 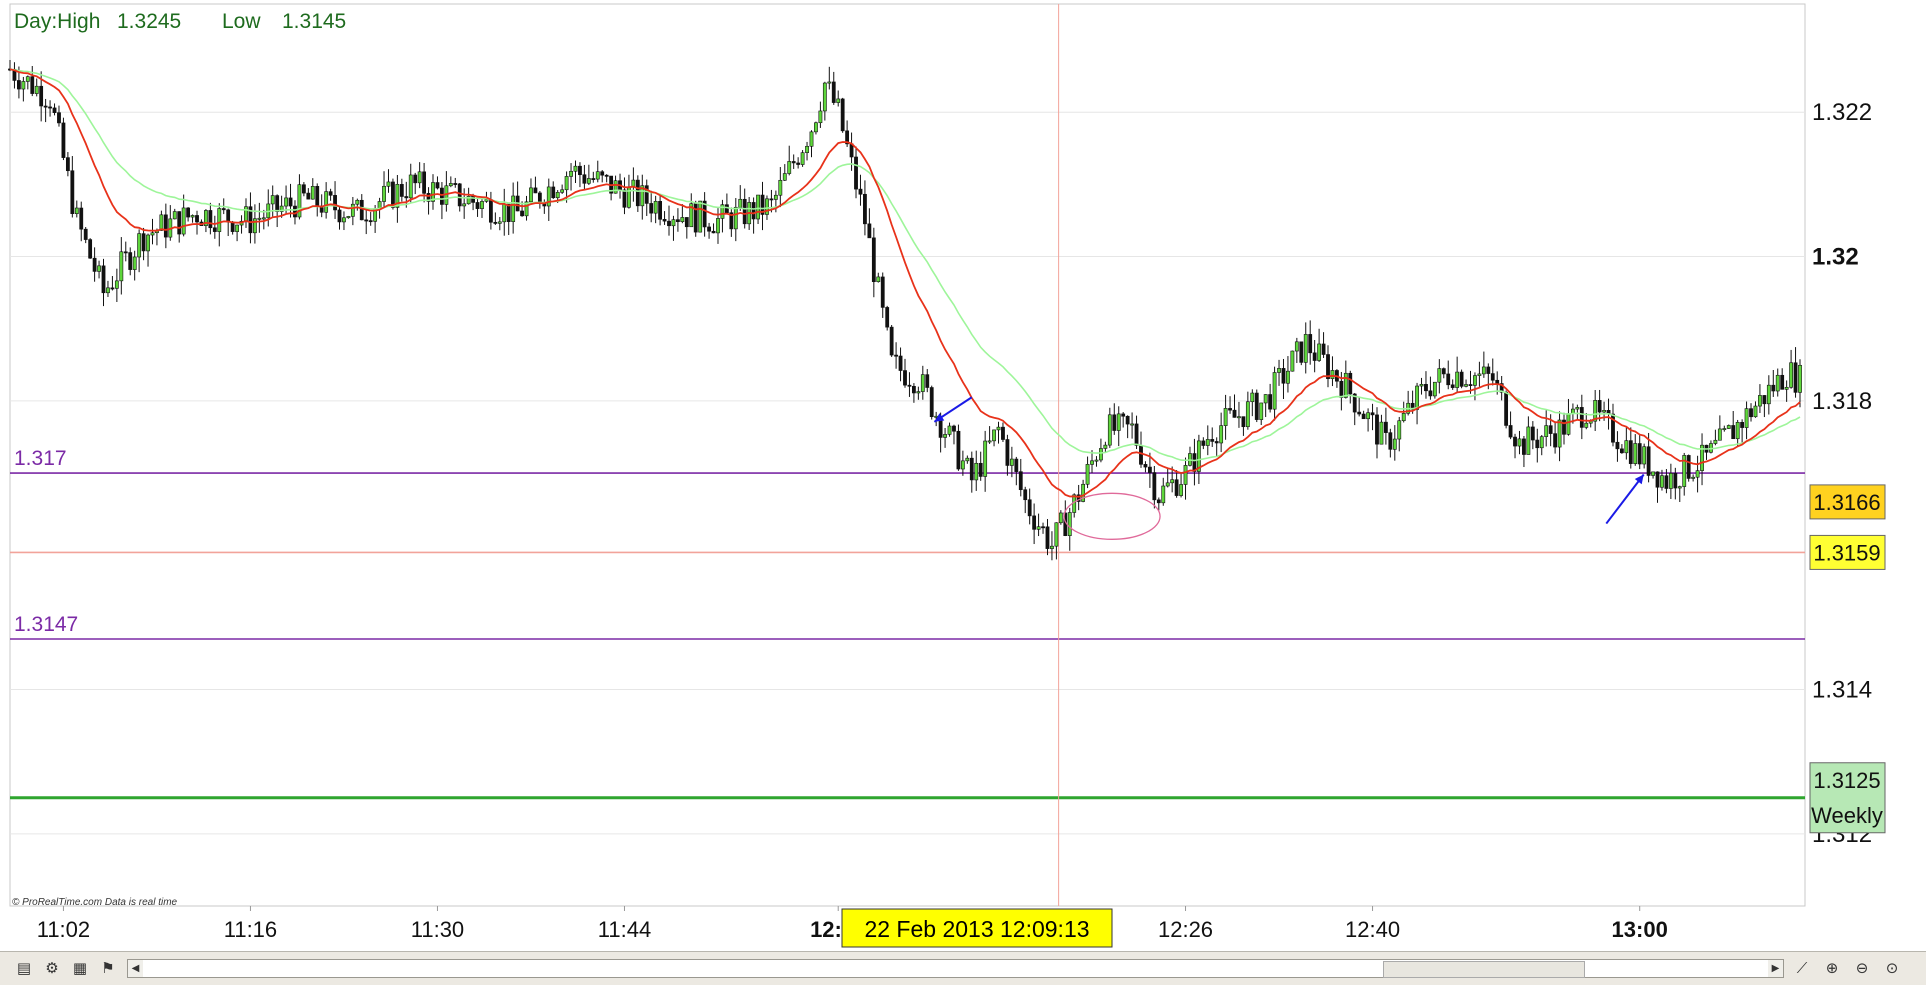 What do you see at coordinates (80, 968) in the screenshot?
I see `calculator-icon: ▦` at bounding box center [80, 968].